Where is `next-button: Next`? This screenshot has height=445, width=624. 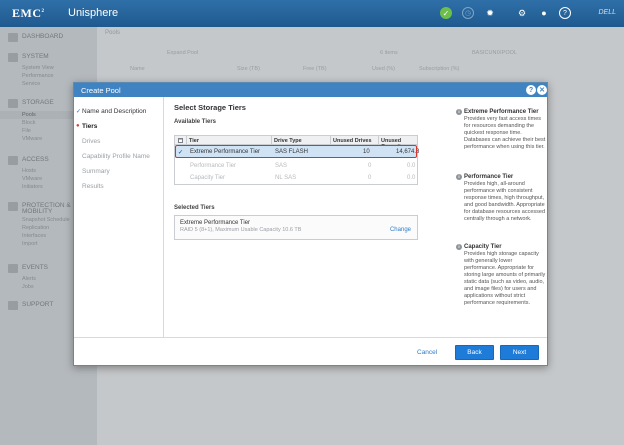 next-button: Next is located at coordinates (519, 352).